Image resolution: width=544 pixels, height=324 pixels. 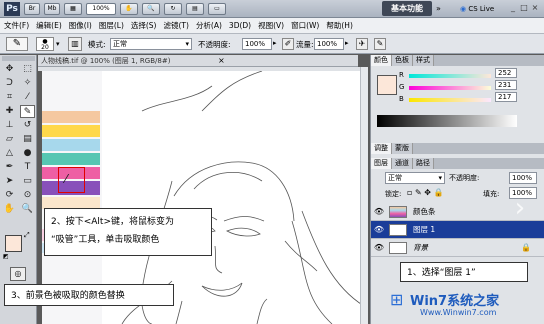 I want to click on cs-live-button: ◉ CS Live, so click(x=482, y=9).